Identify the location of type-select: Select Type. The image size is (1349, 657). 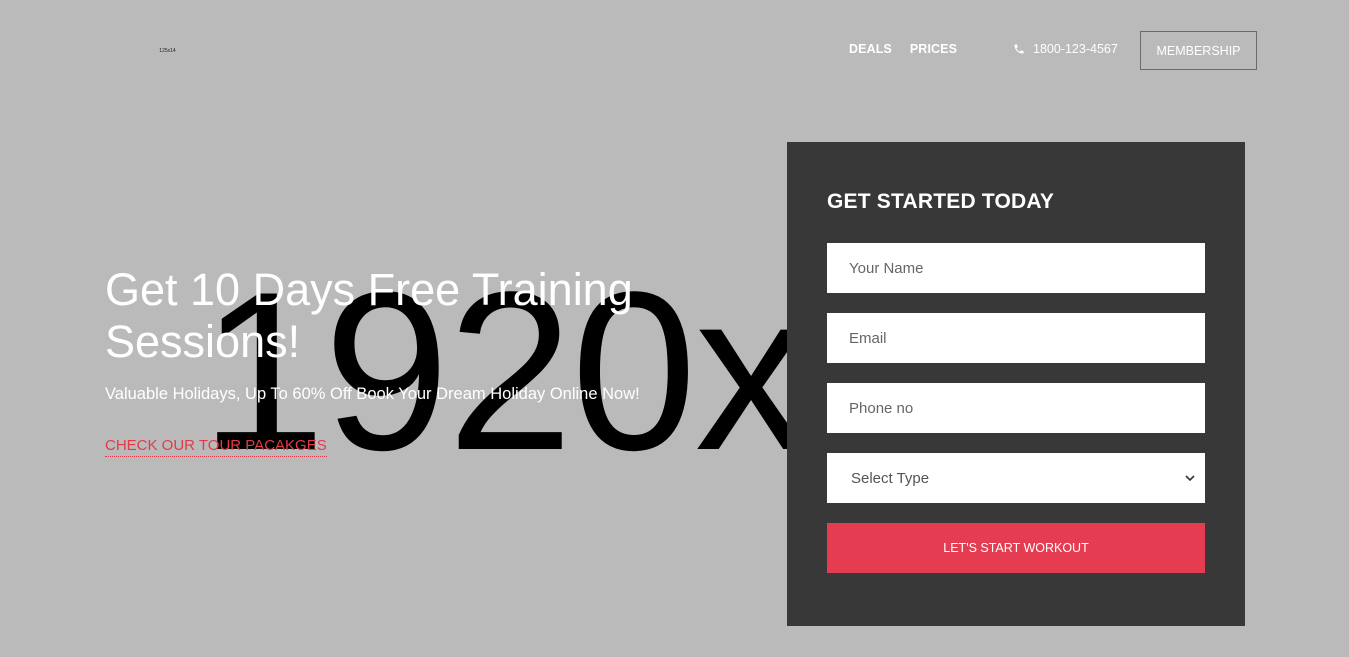
(1016, 478).